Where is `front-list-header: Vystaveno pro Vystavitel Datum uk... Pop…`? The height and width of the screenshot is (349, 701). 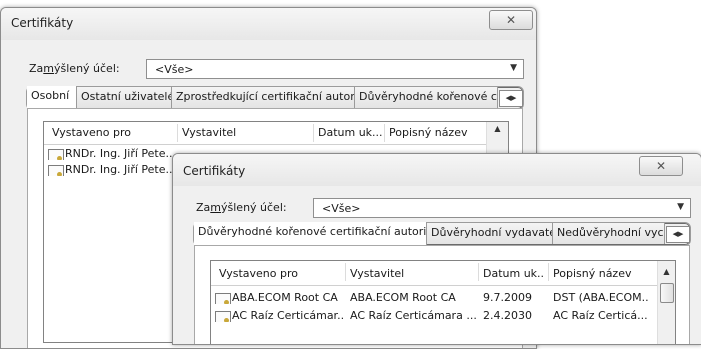 front-list-header: Vystaveno pro Vystavitel Datum uk... Pop… is located at coordinates (443, 273).